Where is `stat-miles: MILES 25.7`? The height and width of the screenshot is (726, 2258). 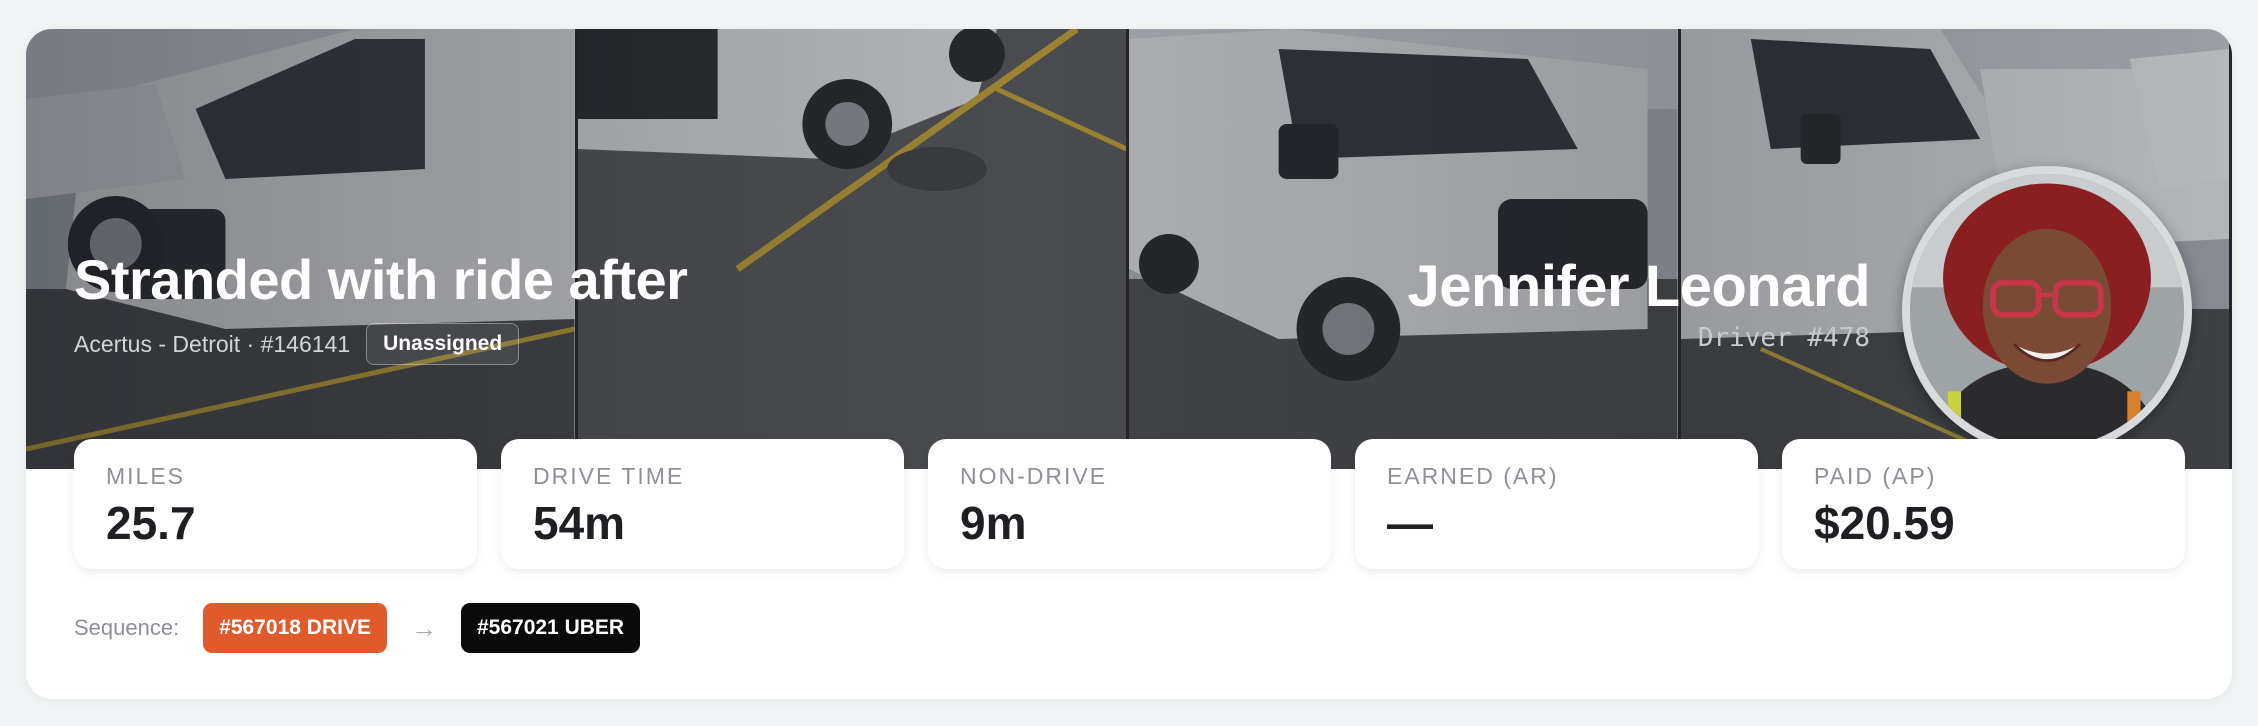
stat-miles: MILES 25.7 is located at coordinates (275, 504).